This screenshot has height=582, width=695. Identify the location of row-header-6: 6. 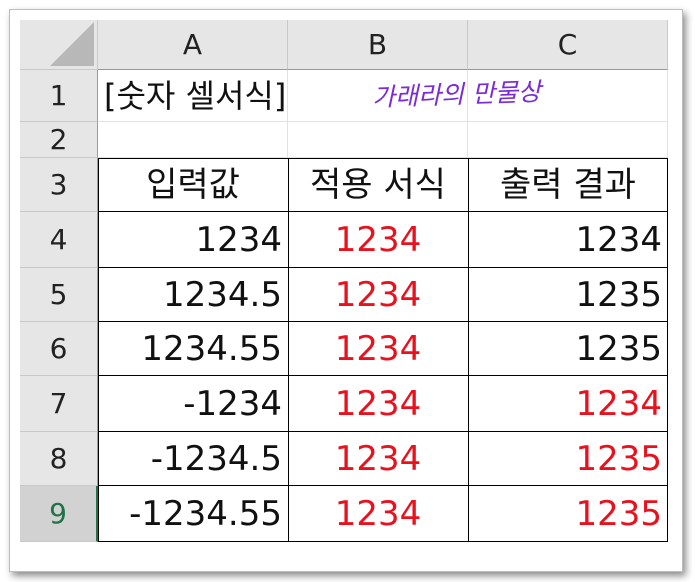
(59, 349).